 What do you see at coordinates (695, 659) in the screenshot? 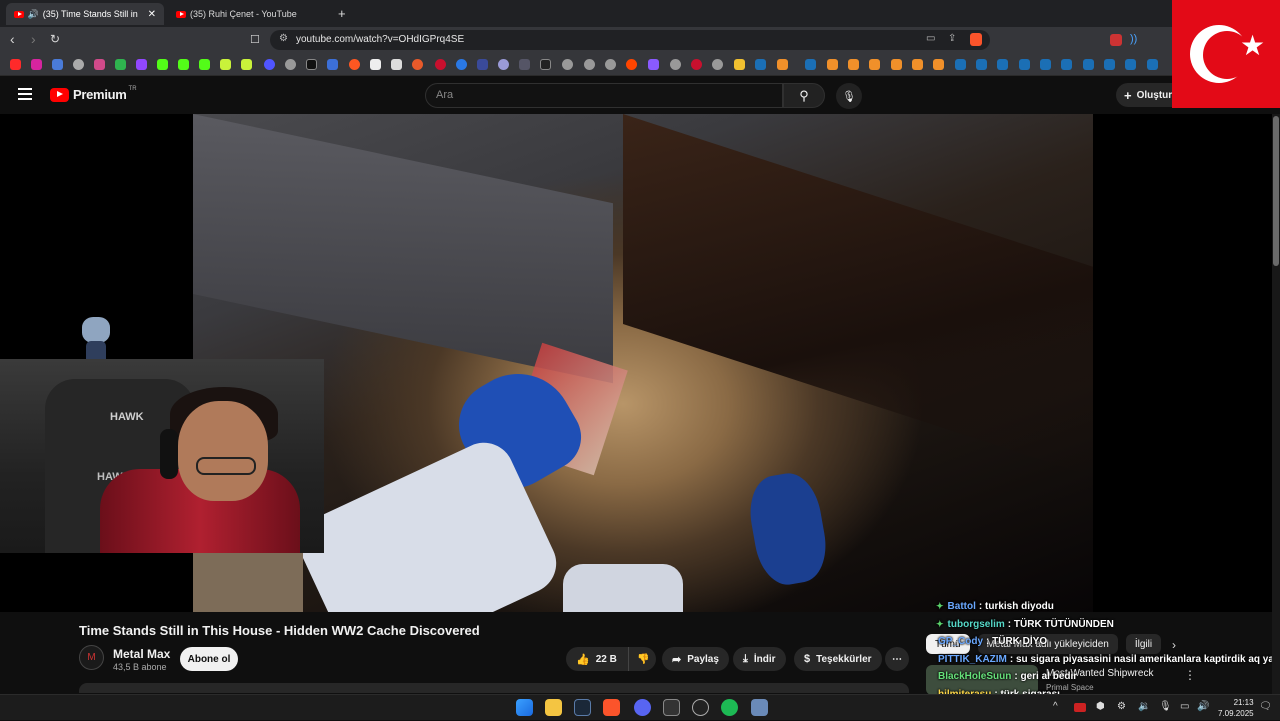
I see `share-button: ➦ Paylaş` at bounding box center [695, 659].